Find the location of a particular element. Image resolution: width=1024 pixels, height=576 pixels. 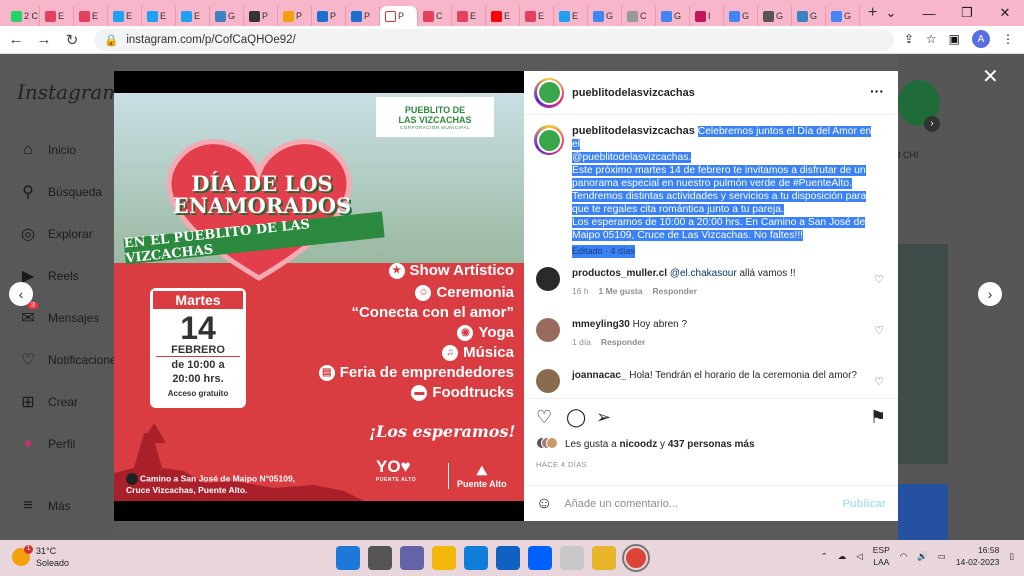

caption-username: pueblitodelasvizcachas is located at coordinates (633, 131).